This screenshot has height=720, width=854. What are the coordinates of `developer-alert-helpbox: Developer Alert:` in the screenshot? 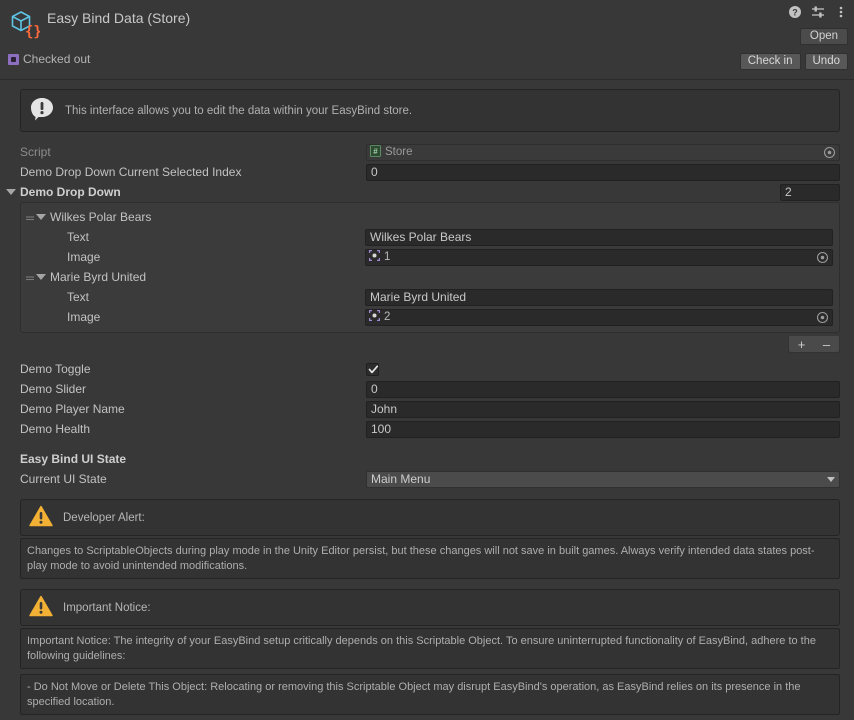 It's located at (430, 517).